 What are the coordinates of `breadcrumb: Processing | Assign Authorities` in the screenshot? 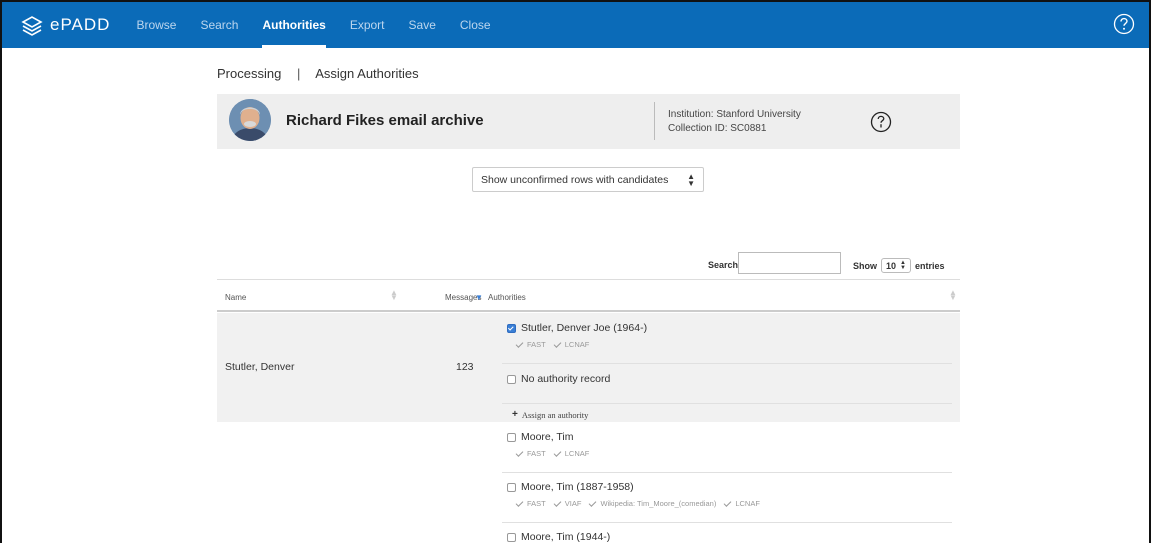 It's located at (318, 73).